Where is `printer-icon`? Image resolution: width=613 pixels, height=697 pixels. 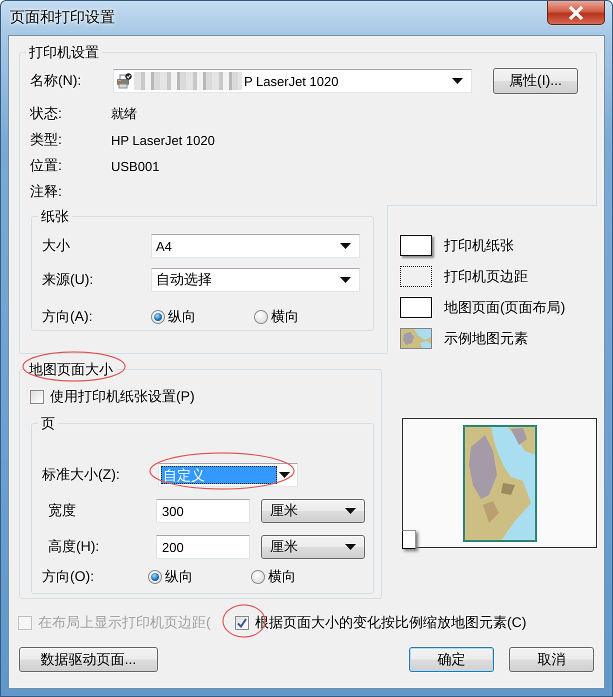
printer-icon is located at coordinates (124, 81).